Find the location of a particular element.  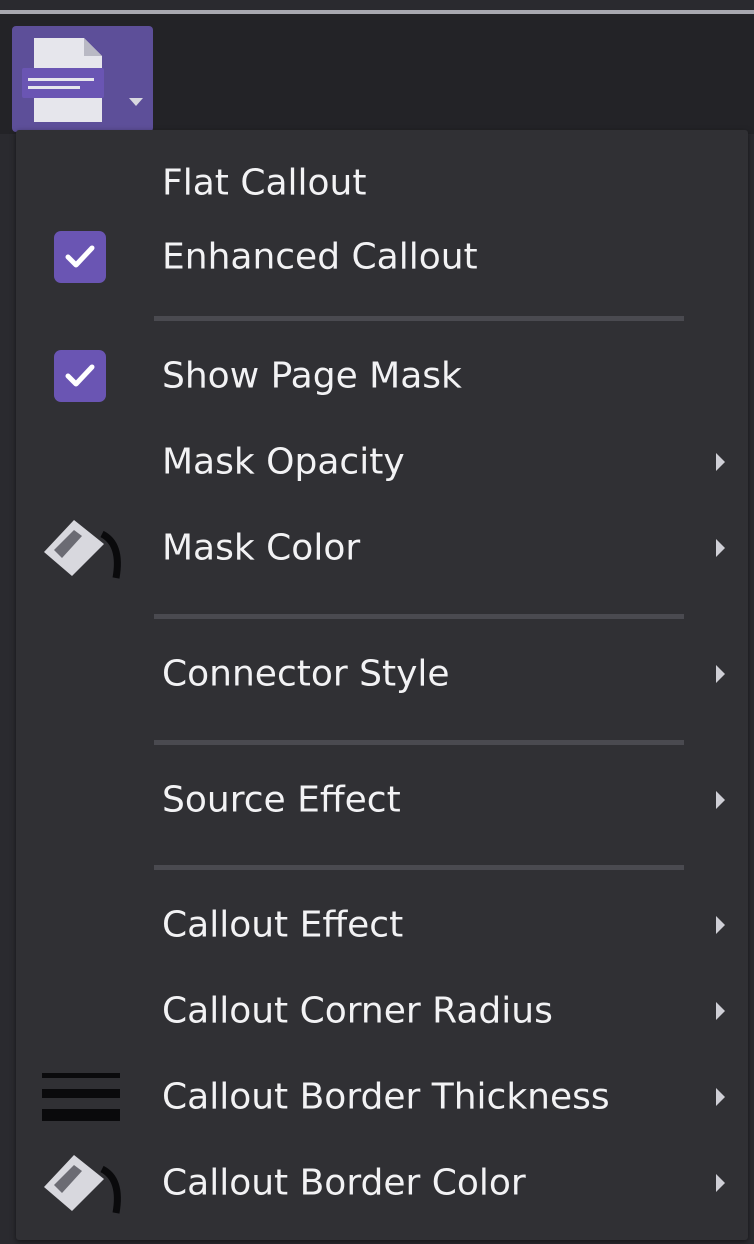

menu-item-label: Flat Callout is located at coordinates (264, 183).